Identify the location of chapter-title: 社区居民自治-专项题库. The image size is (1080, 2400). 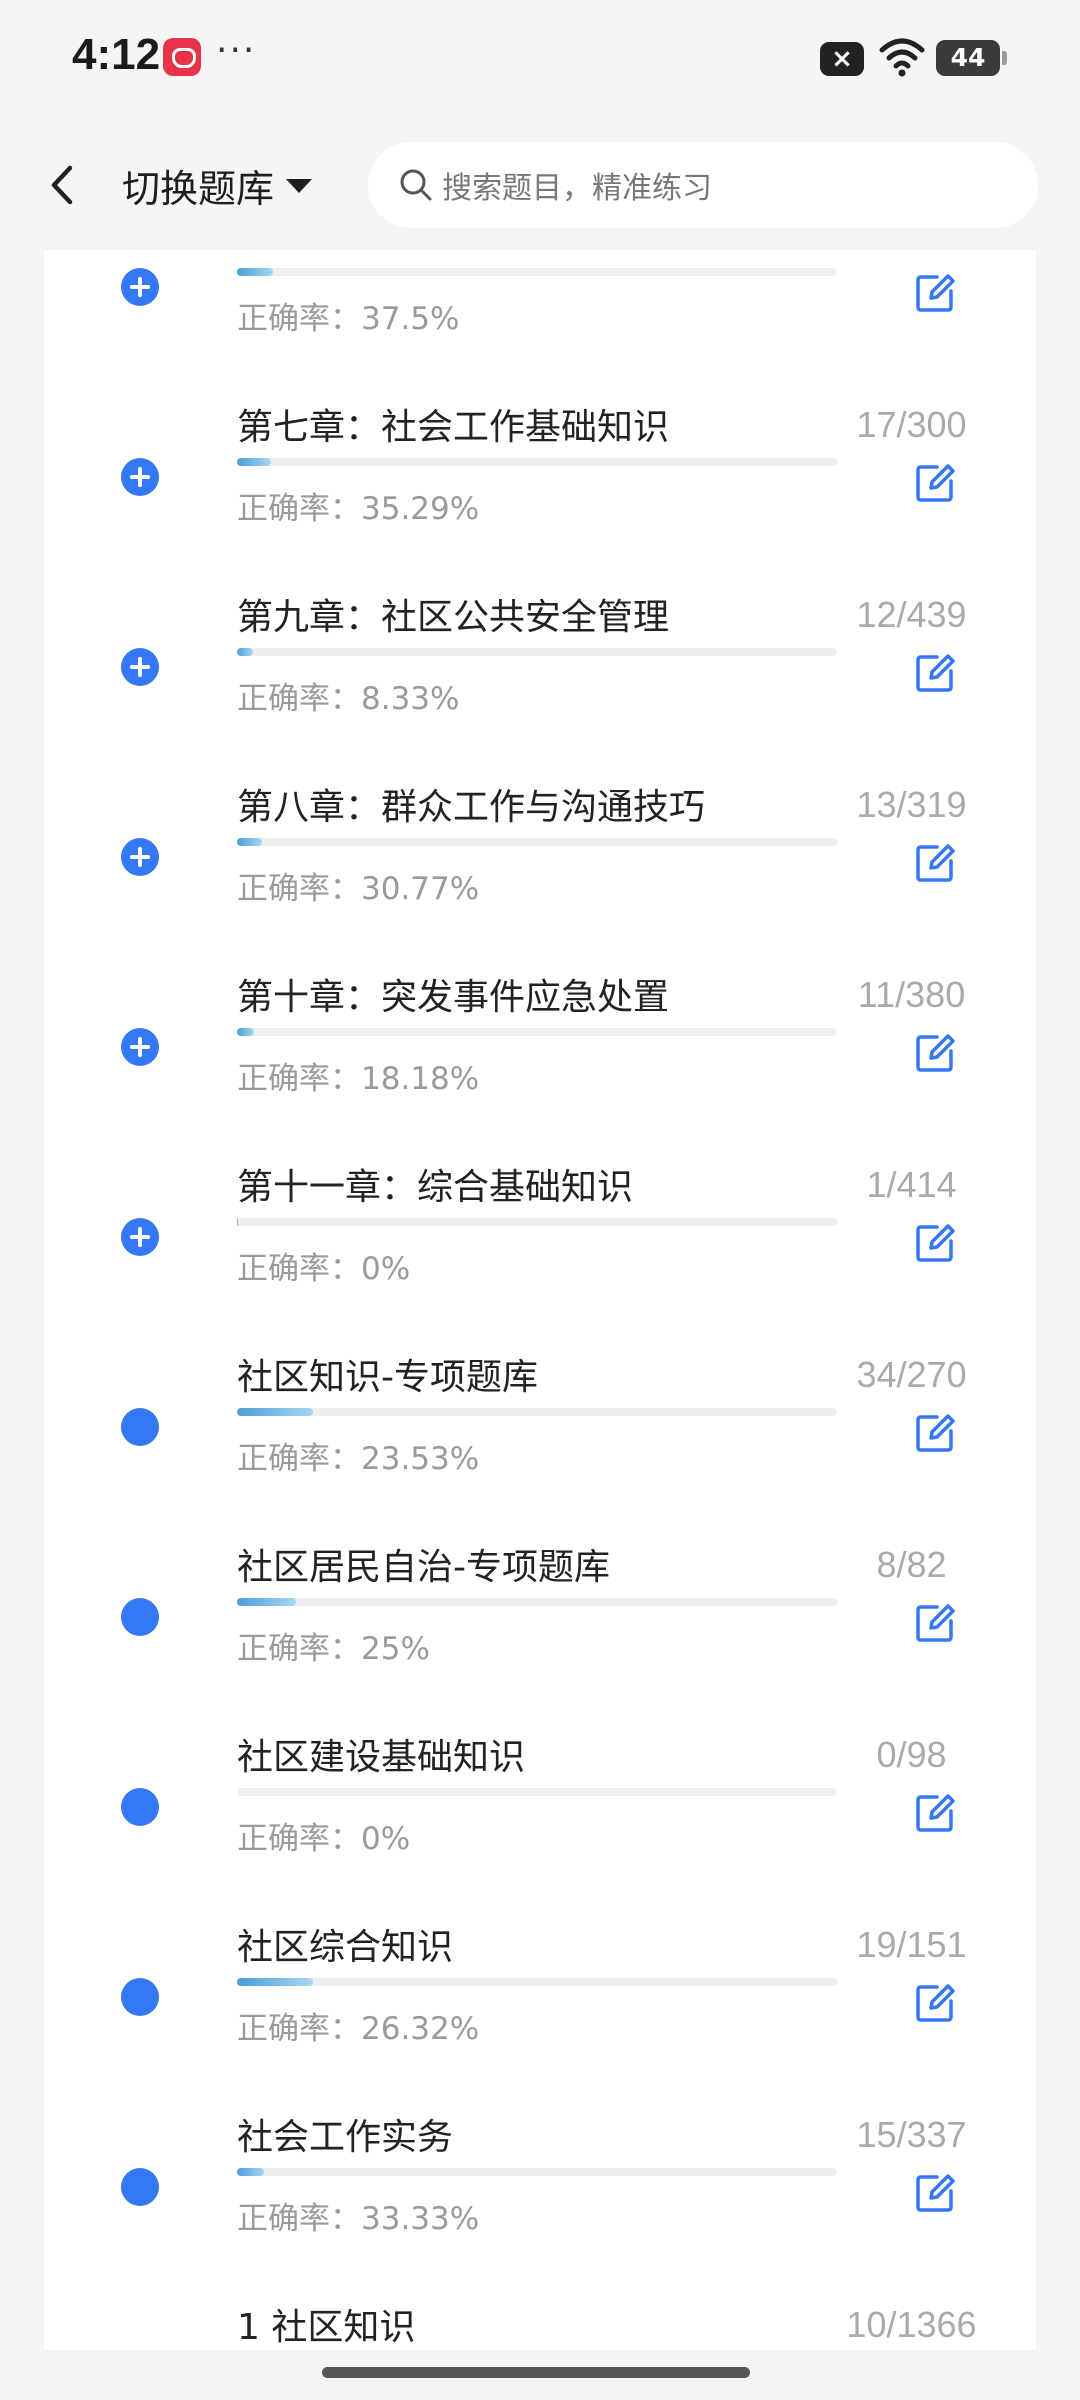
(423, 1567).